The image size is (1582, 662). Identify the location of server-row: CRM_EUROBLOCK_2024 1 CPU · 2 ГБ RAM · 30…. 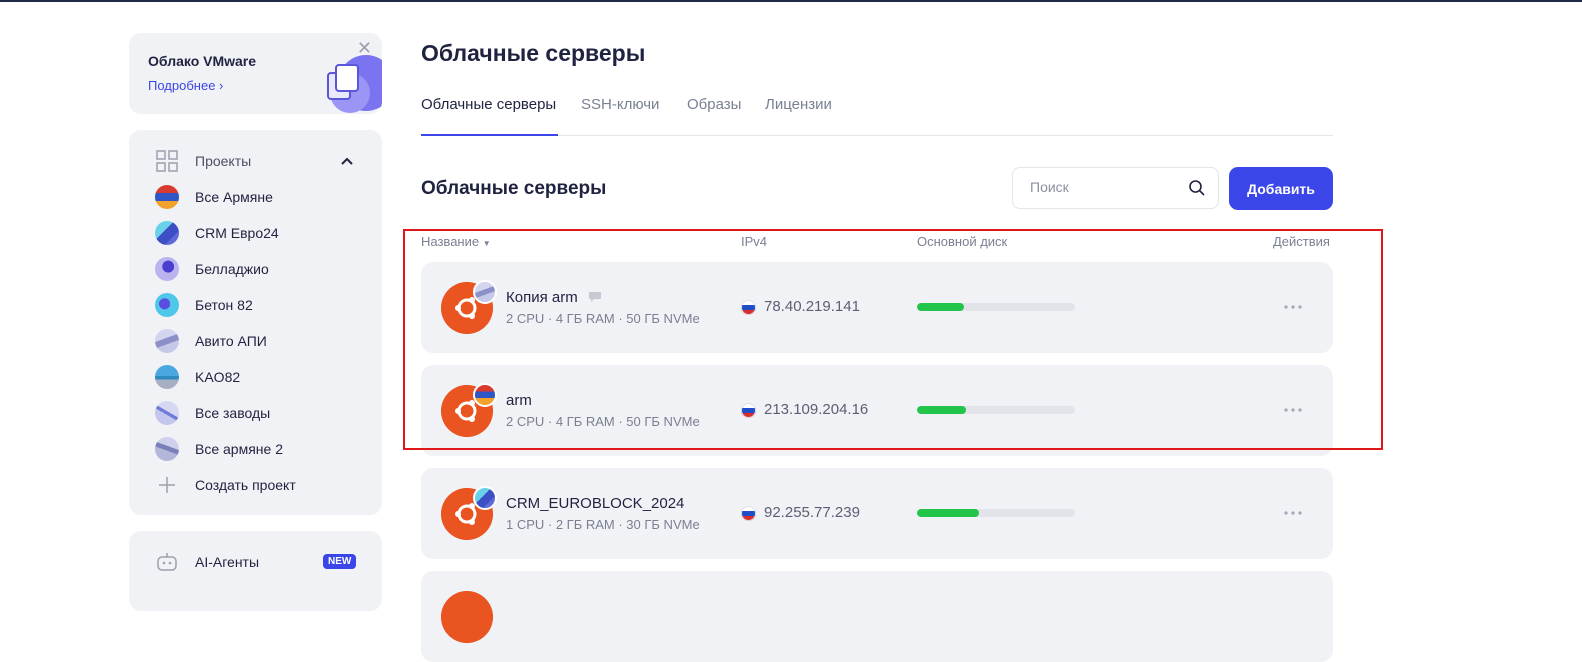
(877, 513).